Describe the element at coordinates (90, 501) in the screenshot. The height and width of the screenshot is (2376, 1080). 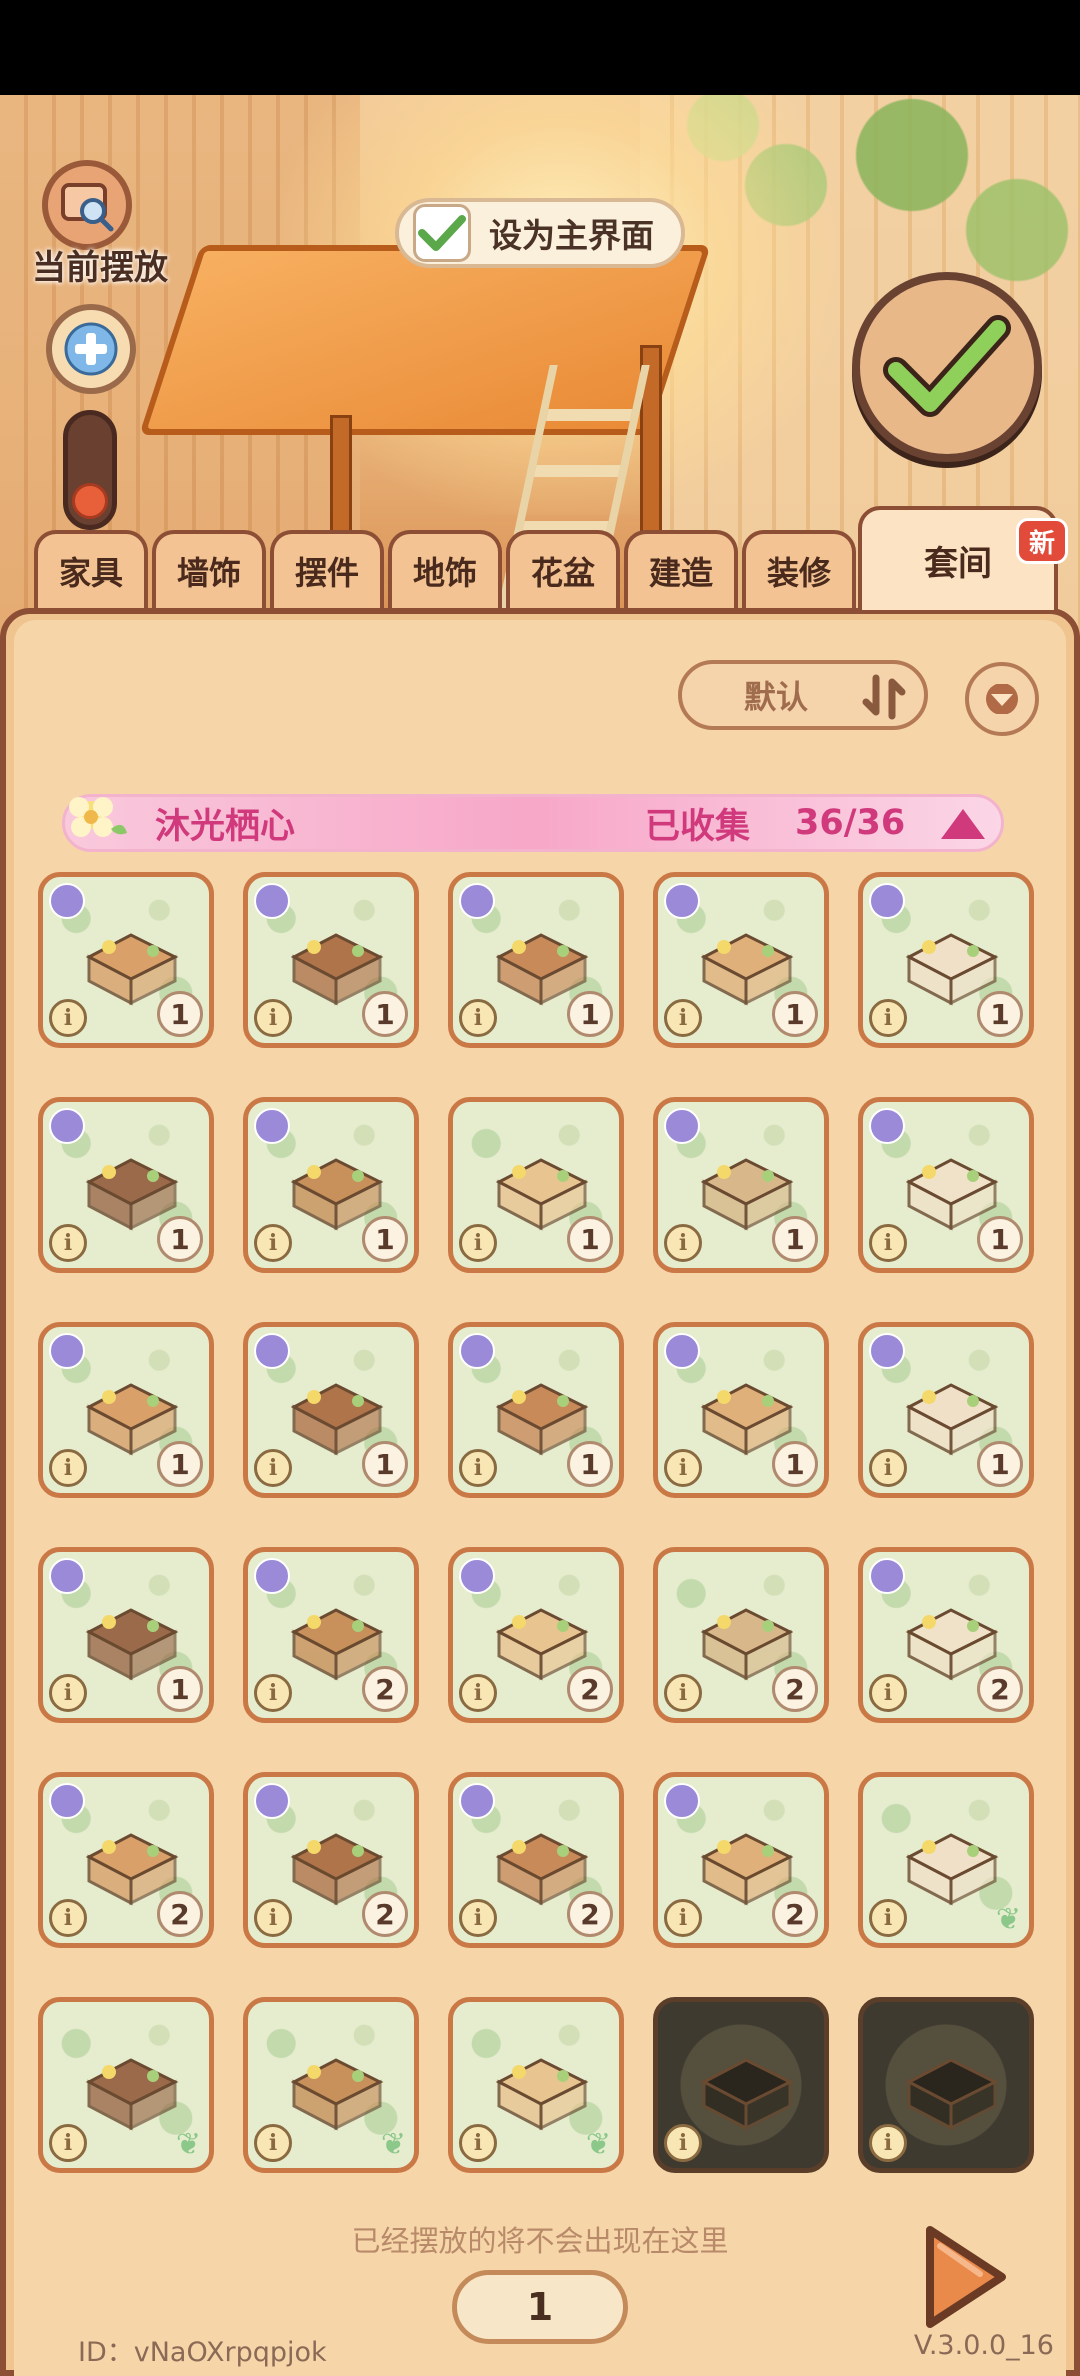
I see `zoom-slider-knob` at that location.